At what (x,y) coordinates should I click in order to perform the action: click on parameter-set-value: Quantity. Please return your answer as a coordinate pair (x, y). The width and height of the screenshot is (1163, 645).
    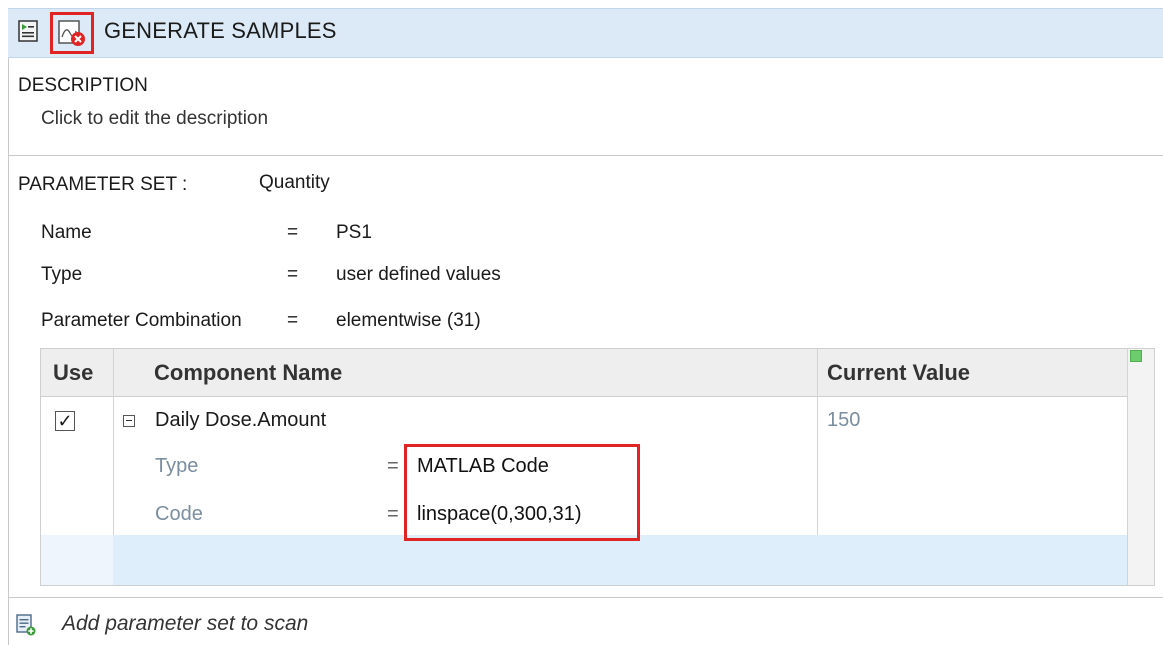
    Looking at the image, I should click on (294, 183).